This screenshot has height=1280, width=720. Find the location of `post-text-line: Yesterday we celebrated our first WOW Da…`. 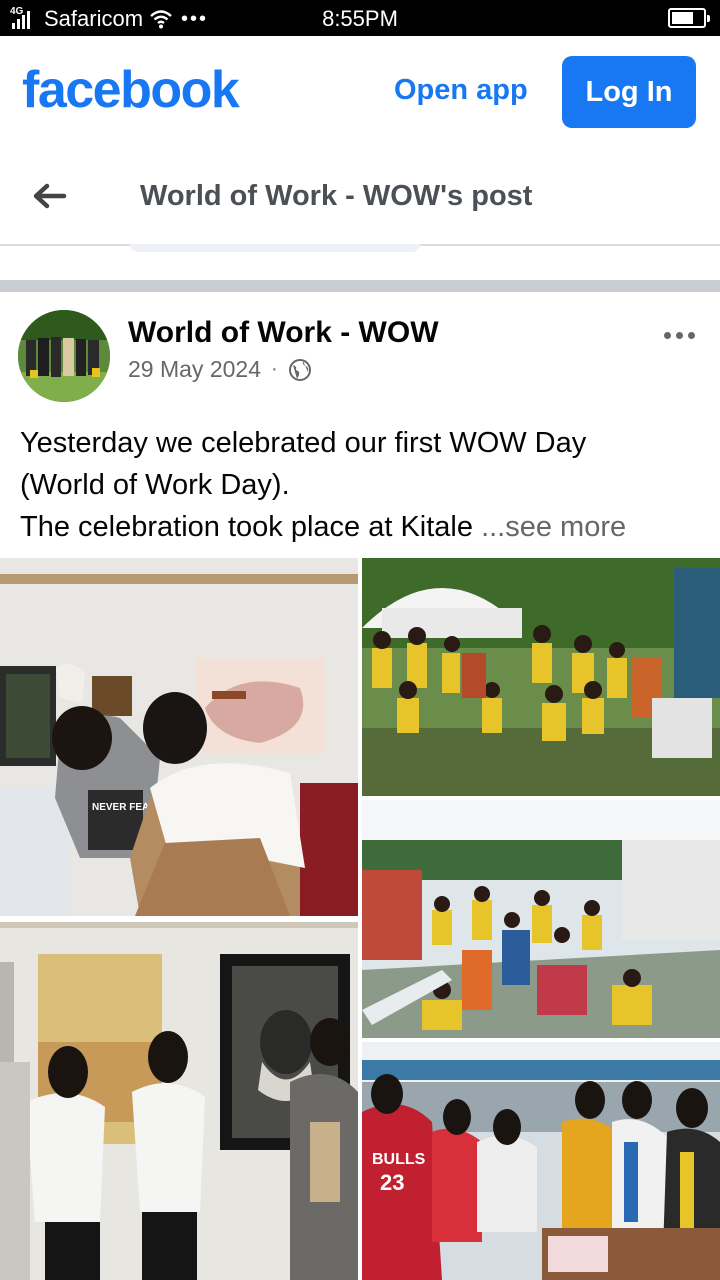

post-text-line: Yesterday we celebrated our first WOW Da… is located at coordinates (303, 443).